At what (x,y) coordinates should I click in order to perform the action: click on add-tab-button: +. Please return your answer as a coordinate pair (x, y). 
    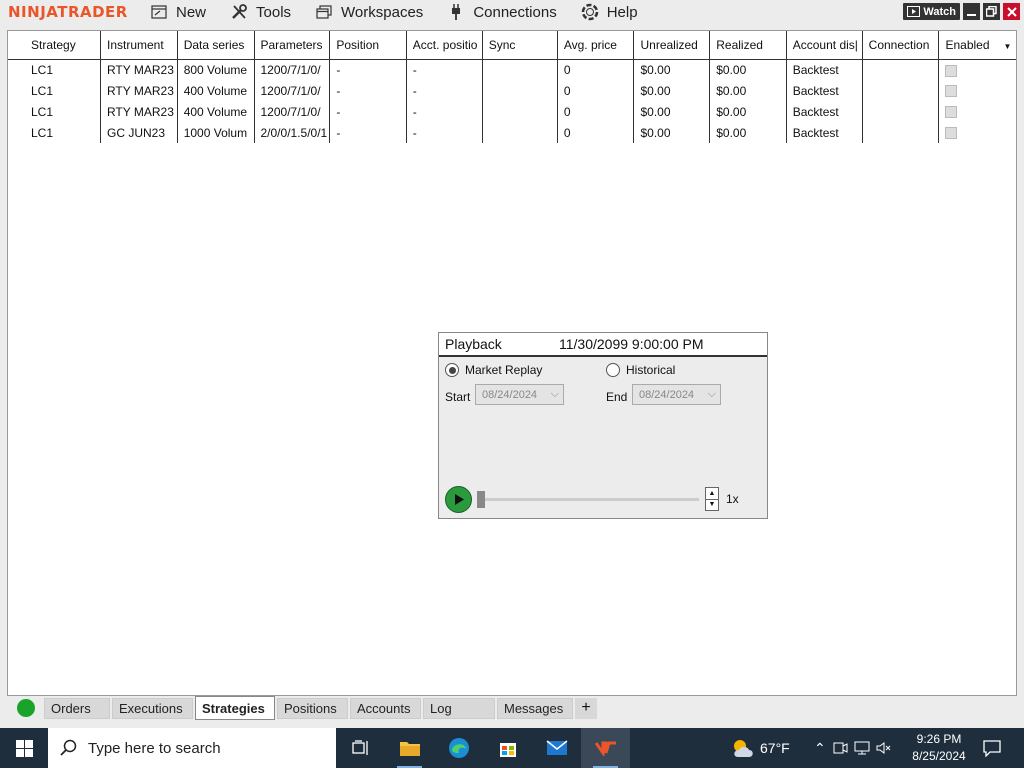
    Looking at the image, I should click on (586, 708).